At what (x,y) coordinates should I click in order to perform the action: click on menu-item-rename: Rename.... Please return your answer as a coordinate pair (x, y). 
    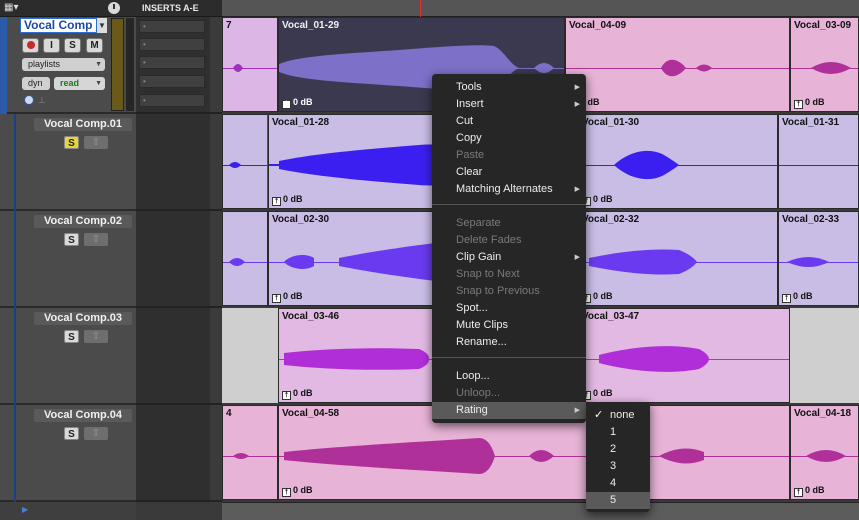
    Looking at the image, I should click on (481, 342).